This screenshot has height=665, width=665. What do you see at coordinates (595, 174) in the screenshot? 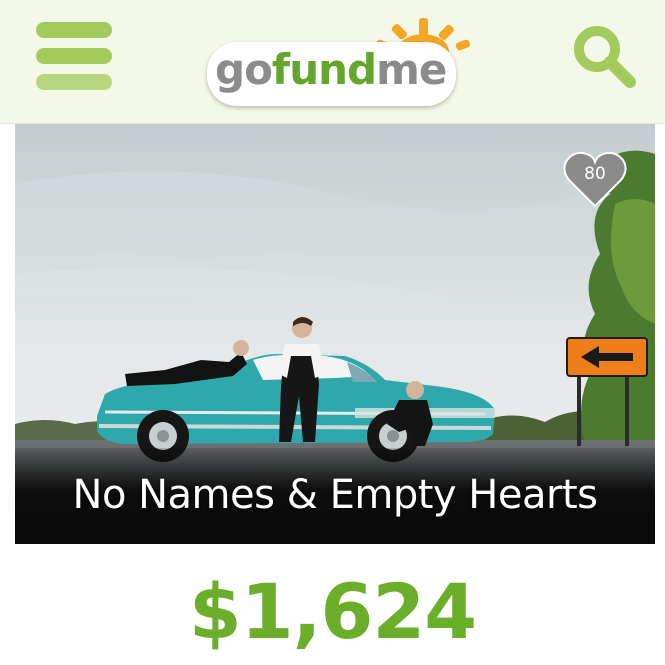
I see `like-count: 80` at bounding box center [595, 174].